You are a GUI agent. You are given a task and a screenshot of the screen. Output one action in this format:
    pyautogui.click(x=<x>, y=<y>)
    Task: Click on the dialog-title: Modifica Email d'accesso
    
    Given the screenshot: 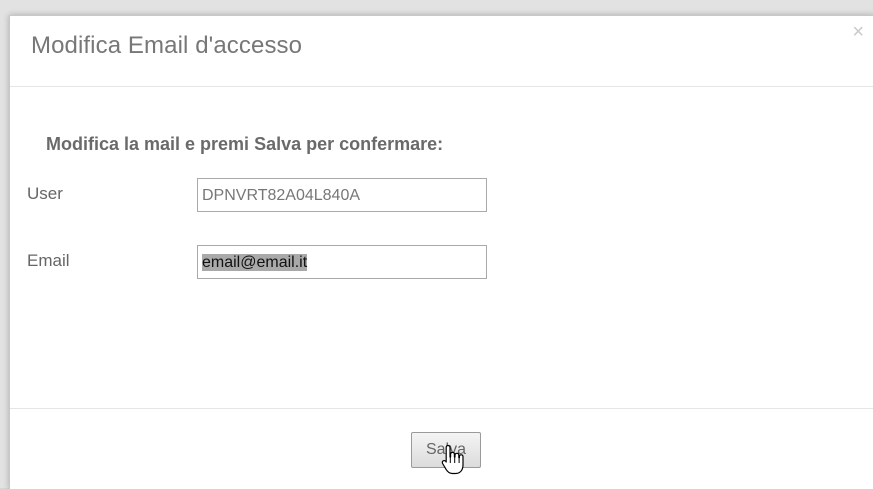 What is the action you would take?
    pyautogui.click(x=167, y=45)
    